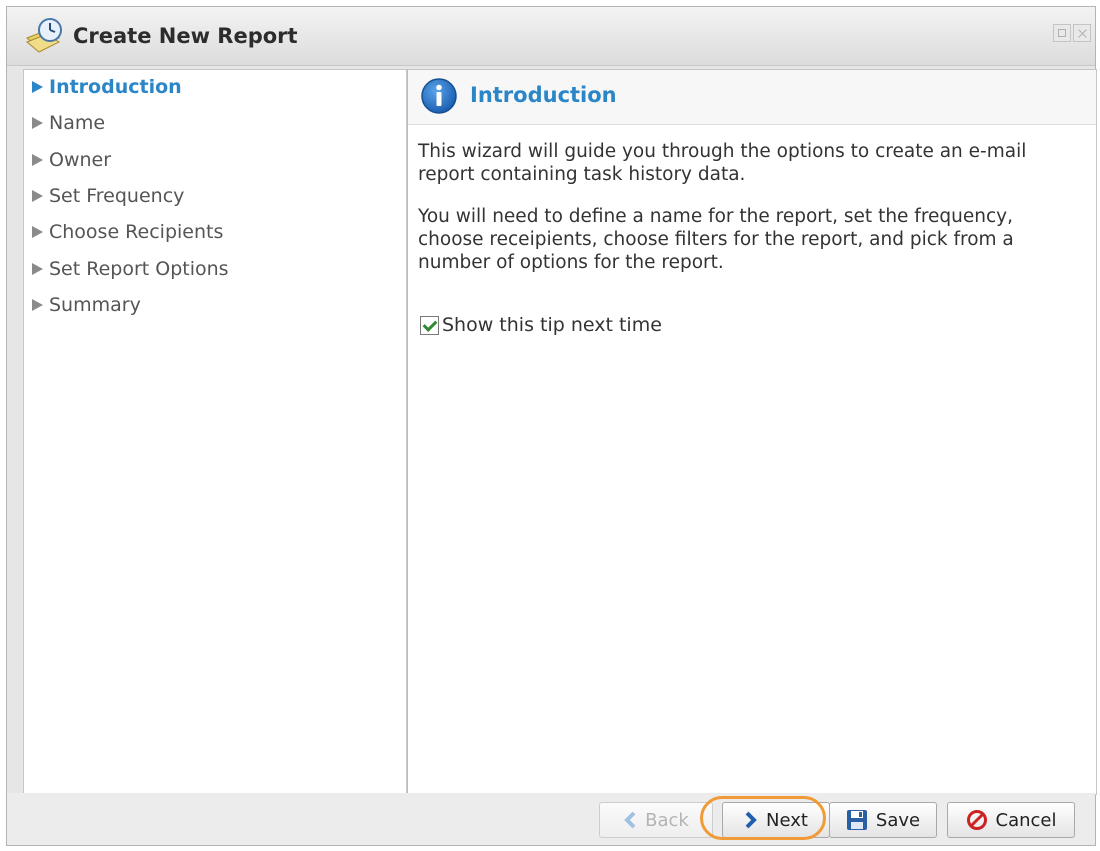 The height and width of the screenshot is (851, 1100). Describe the element at coordinates (136, 232) in the screenshot. I see `step-label: Choose Recipients` at that location.